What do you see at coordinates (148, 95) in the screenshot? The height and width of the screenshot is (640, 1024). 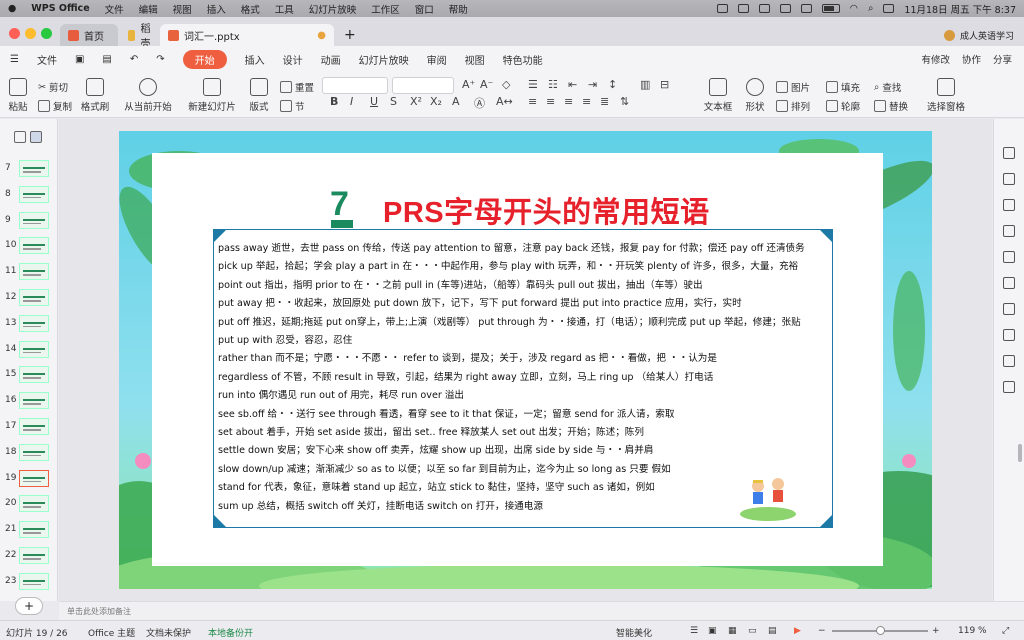 I see `play-from-current-button: 从当前开始` at bounding box center [148, 95].